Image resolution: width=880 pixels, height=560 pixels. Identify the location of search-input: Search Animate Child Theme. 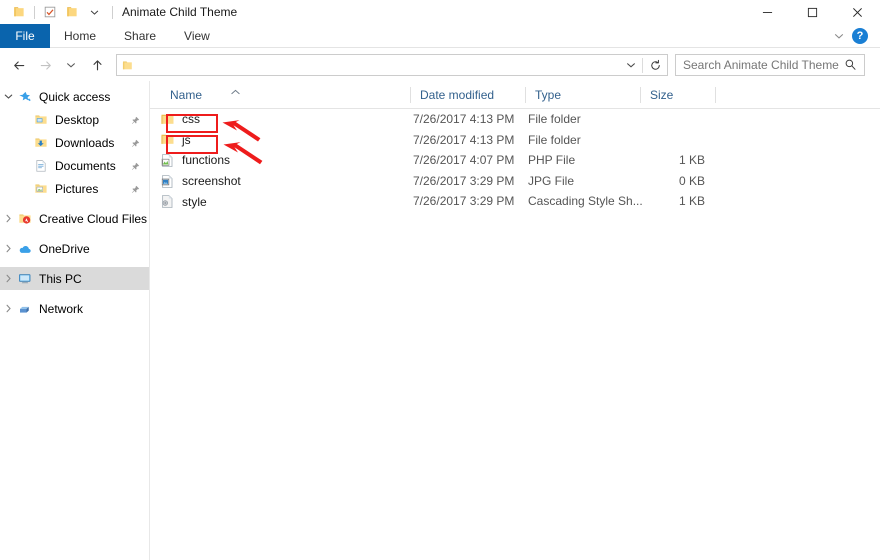
(761, 65).